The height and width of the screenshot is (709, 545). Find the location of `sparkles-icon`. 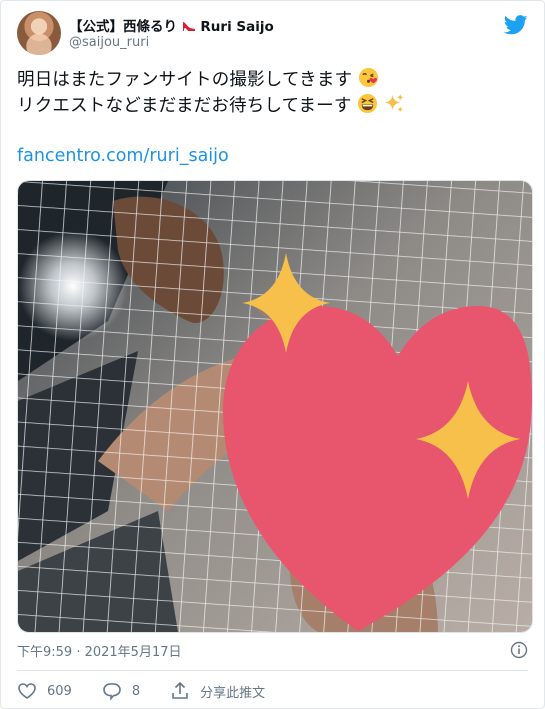

sparkles-icon is located at coordinates (394, 103).